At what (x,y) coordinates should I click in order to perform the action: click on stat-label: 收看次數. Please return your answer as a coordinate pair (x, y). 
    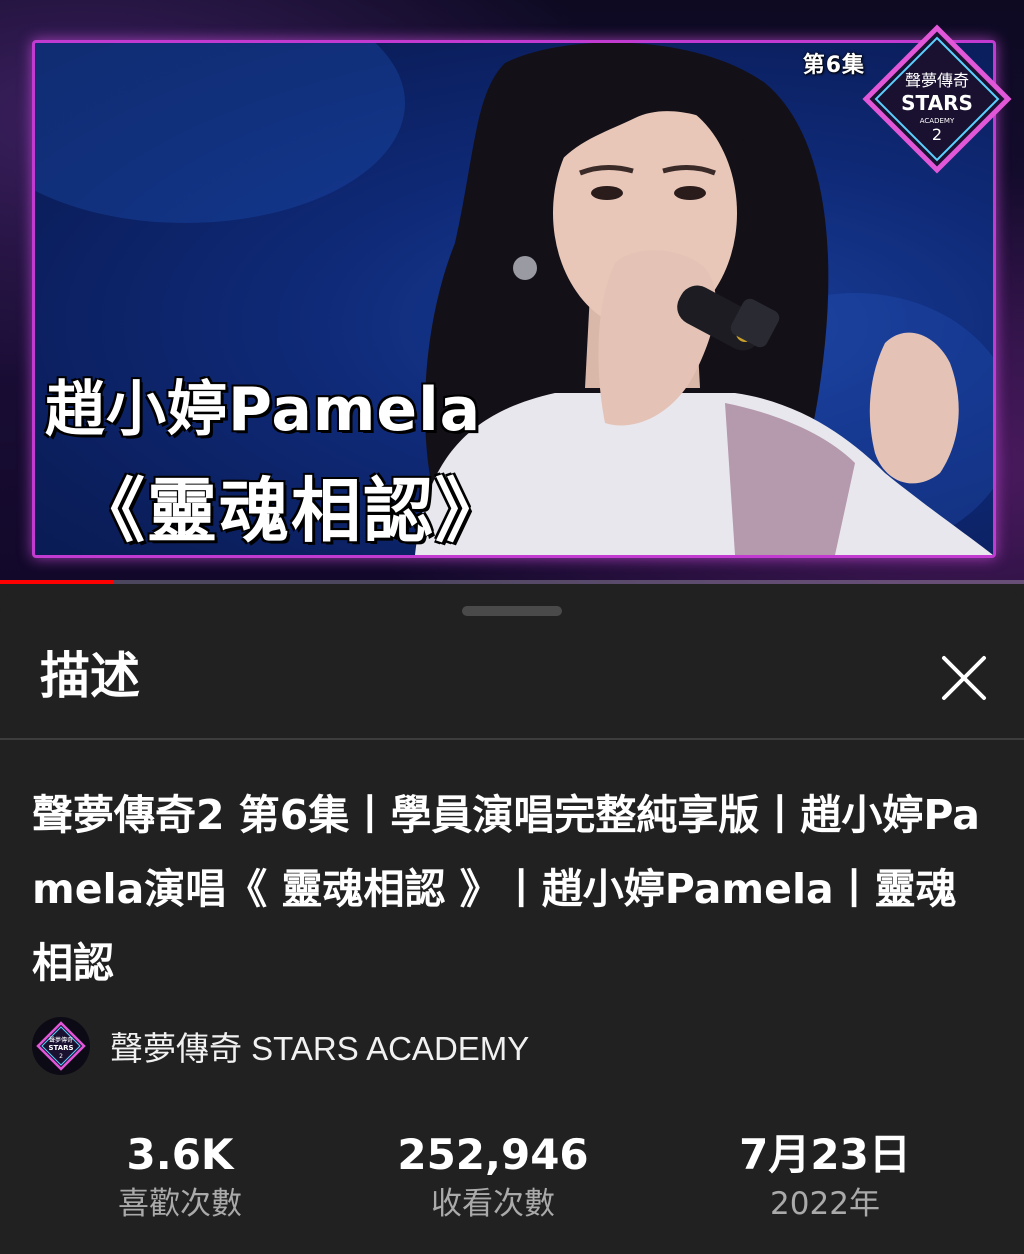
    Looking at the image, I should click on (493, 1204).